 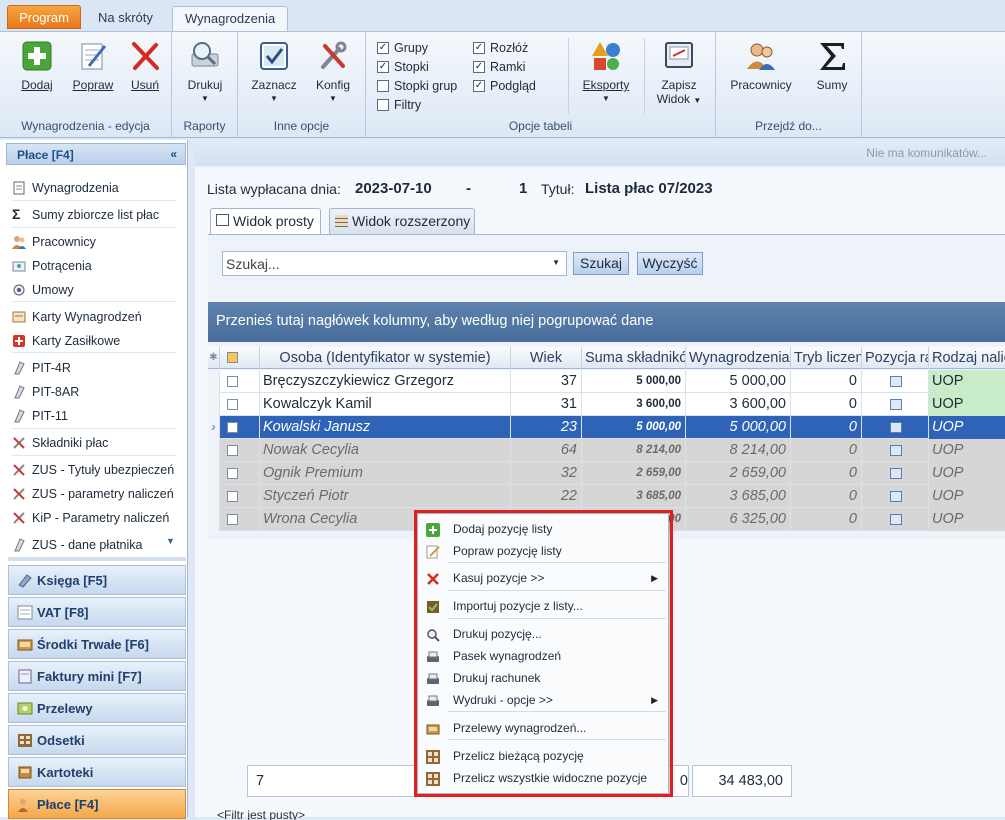 What do you see at coordinates (543, 678) in the screenshot?
I see `context-menu-item: Drukuj rachunek` at bounding box center [543, 678].